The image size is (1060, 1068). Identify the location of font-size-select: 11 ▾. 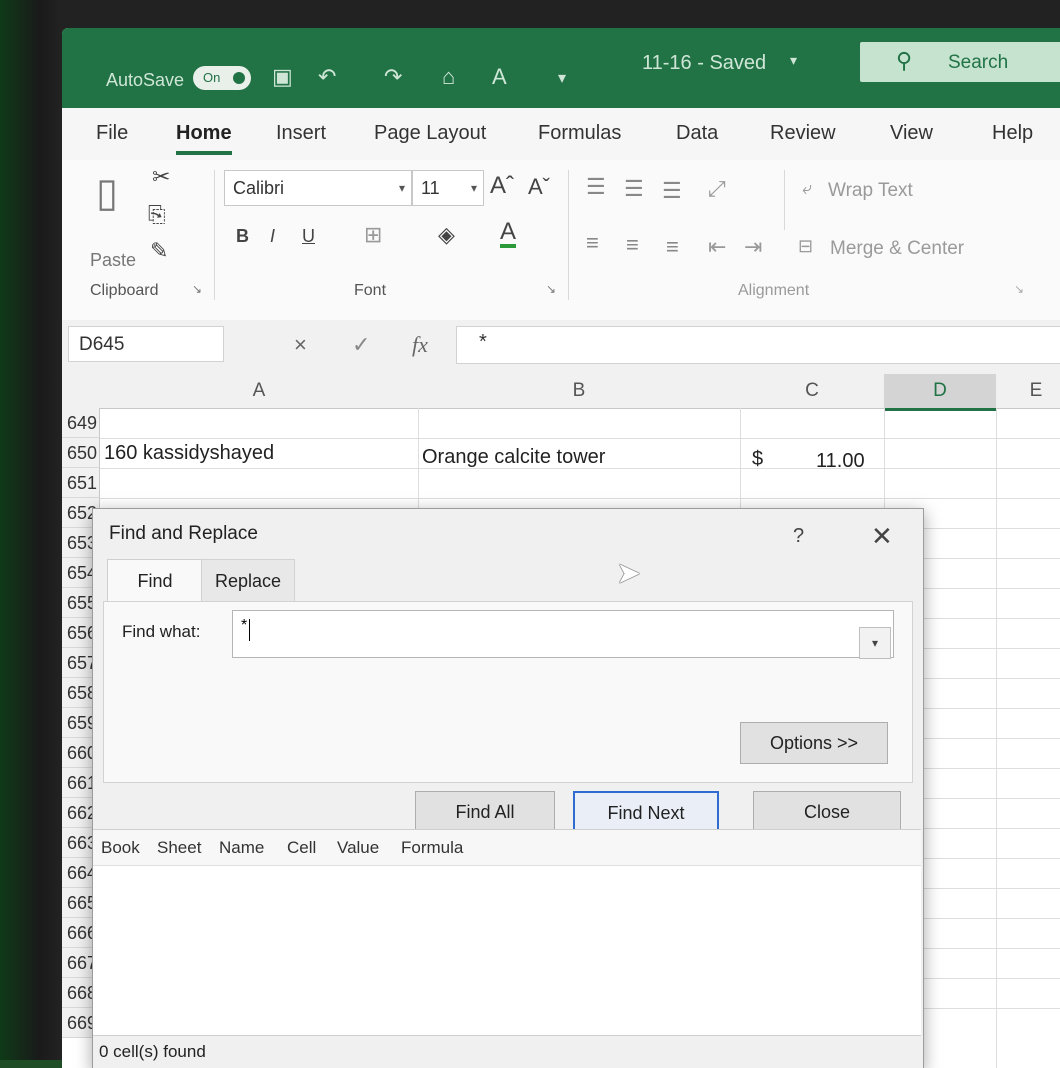
(448, 188).